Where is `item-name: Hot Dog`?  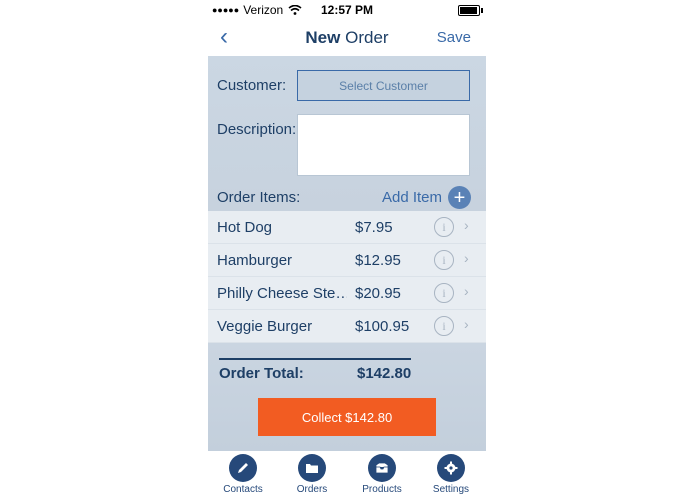
item-name: Hot Dog is located at coordinates (245, 227).